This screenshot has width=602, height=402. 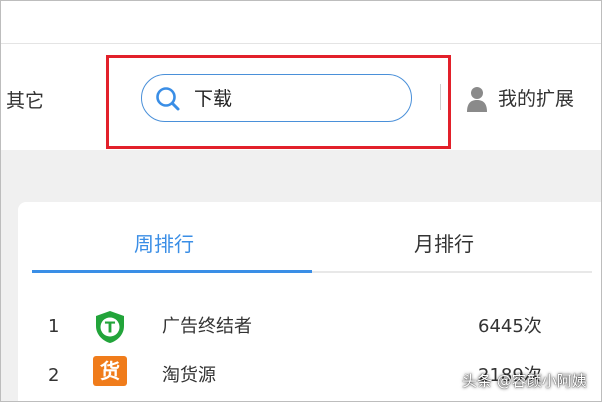 What do you see at coordinates (172, 271) in the screenshot?
I see `active-tab-indicator` at bounding box center [172, 271].